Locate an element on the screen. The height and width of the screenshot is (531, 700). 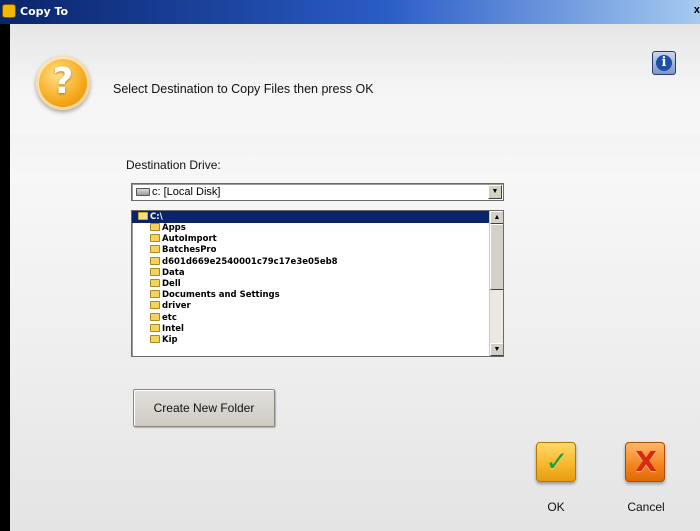
folder-label: driver is located at coordinates (176, 306).